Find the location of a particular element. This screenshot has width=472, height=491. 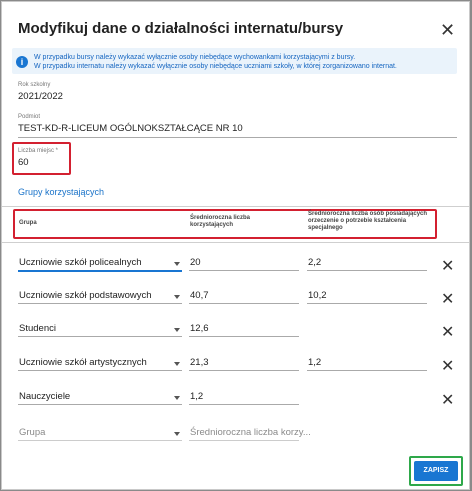

school-year-value: 2021/2022 is located at coordinates (40, 96).